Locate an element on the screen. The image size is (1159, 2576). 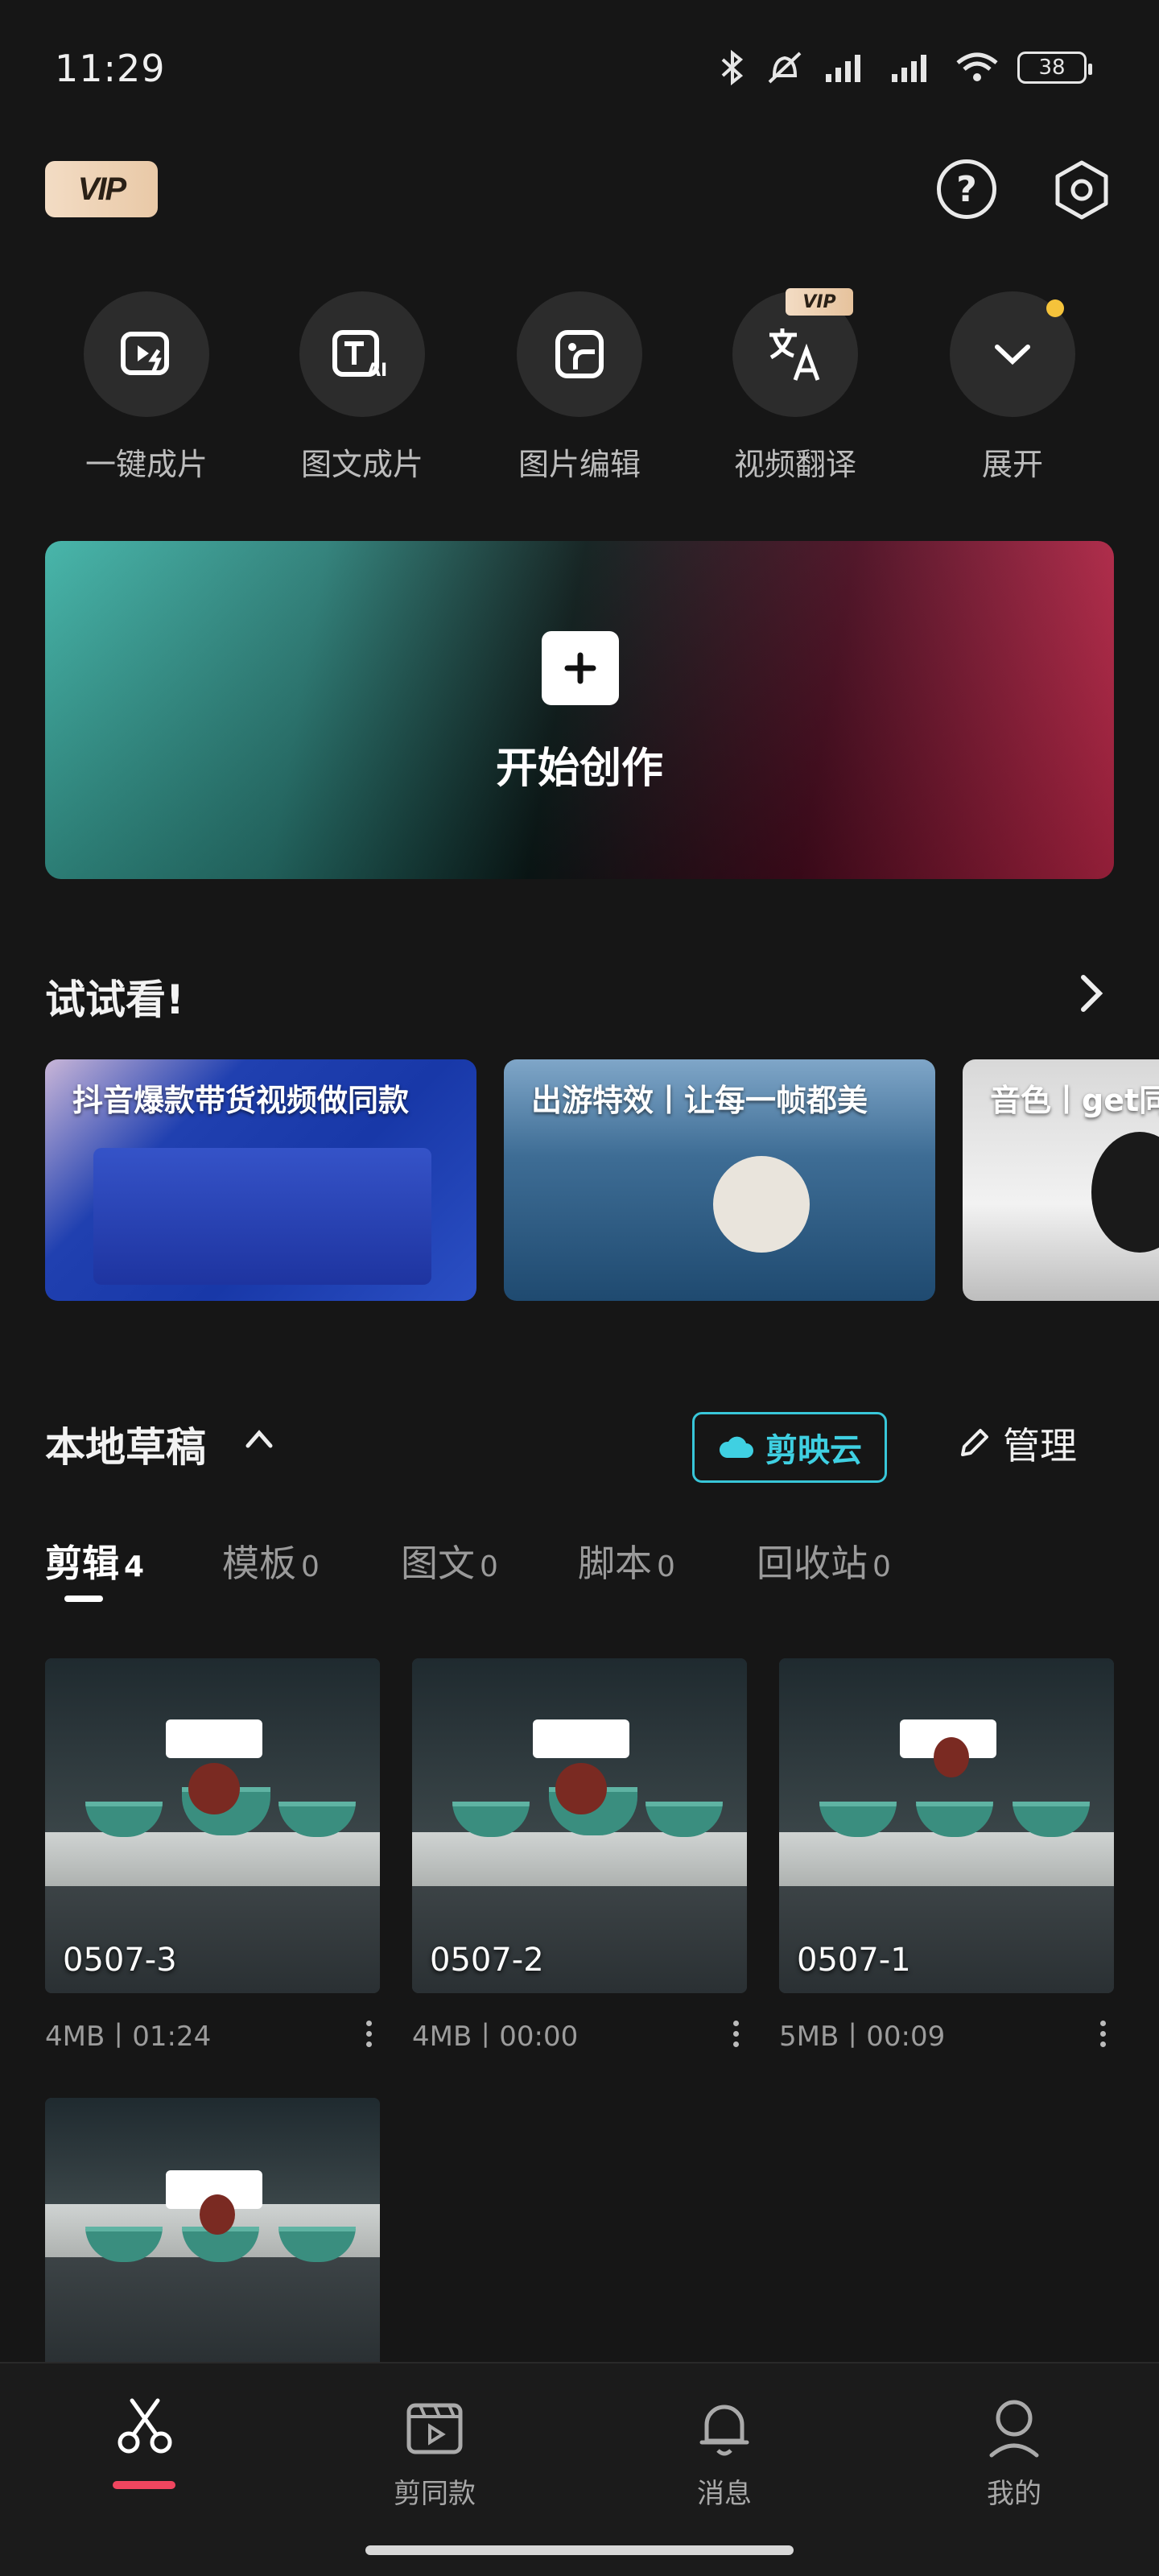
draft-thumbnail: 0507-2 is located at coordinates (579, 1825).